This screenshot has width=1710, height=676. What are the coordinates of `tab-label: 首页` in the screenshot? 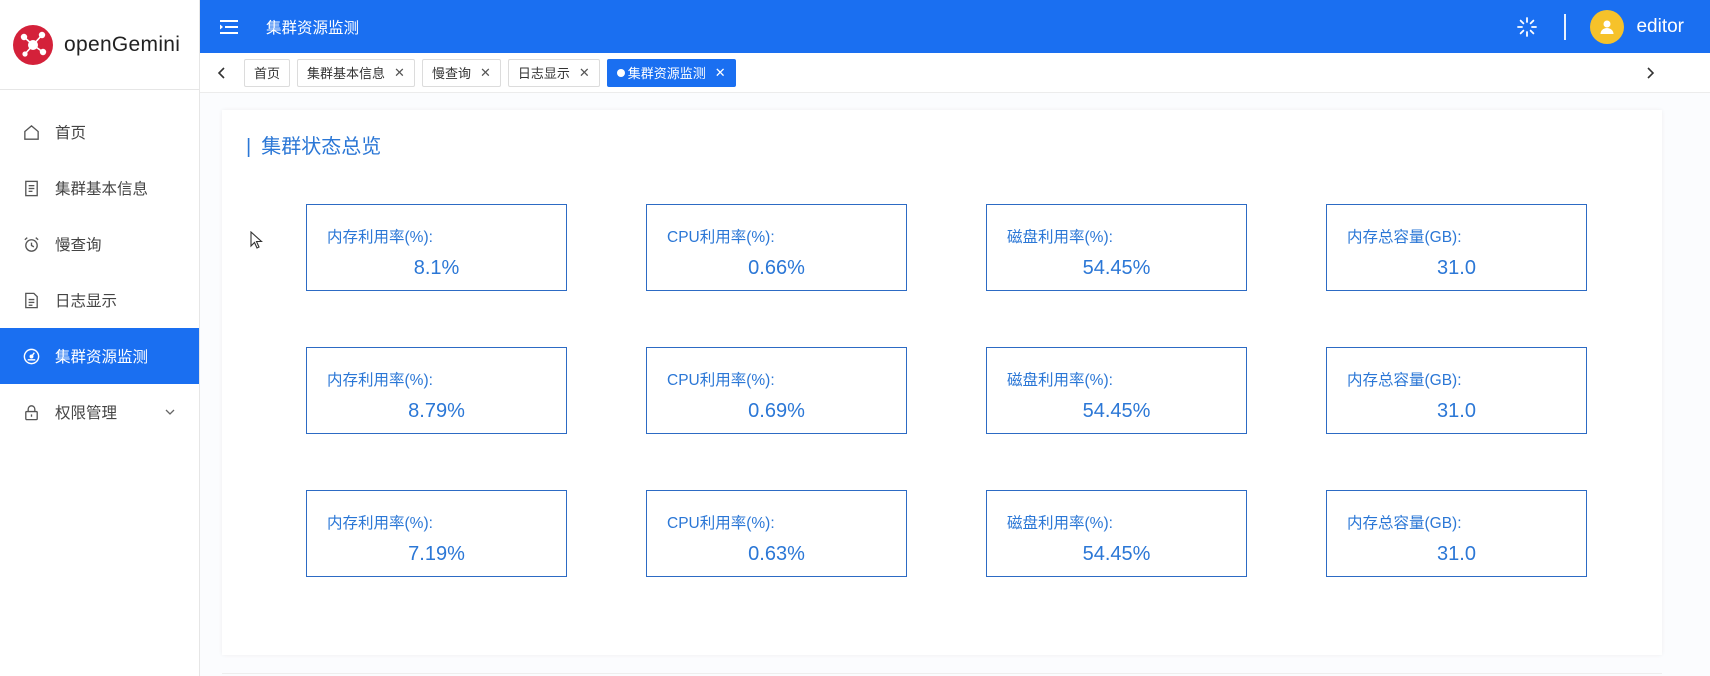 It's located at (267, 73).